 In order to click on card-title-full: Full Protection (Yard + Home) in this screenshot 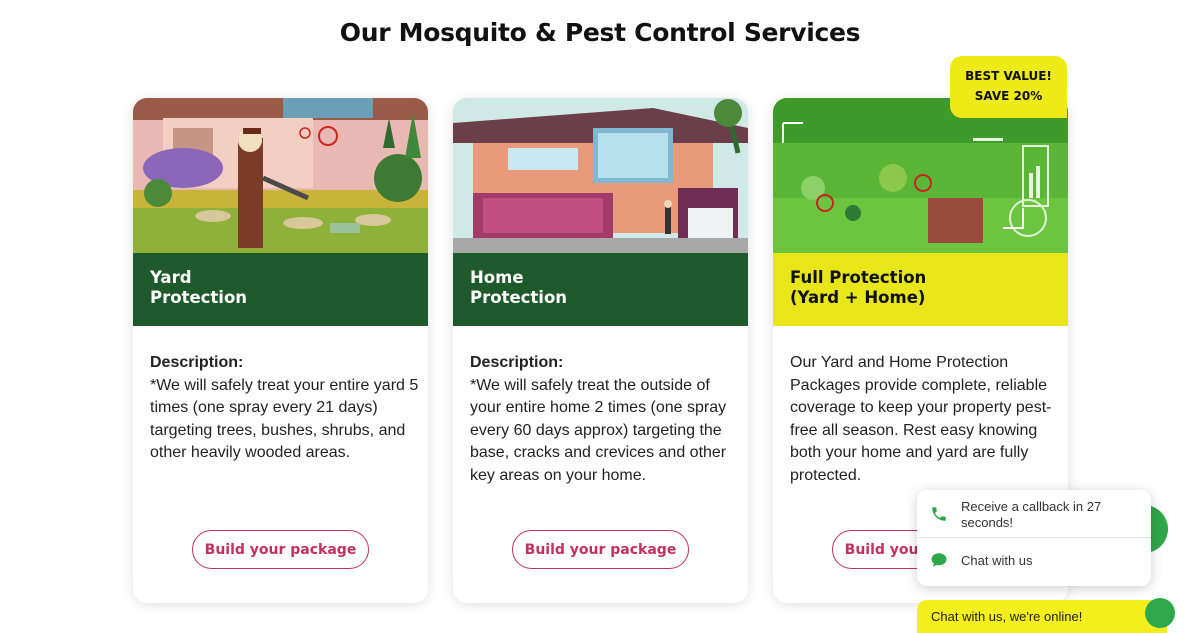, I will do `click(920, 289)`.